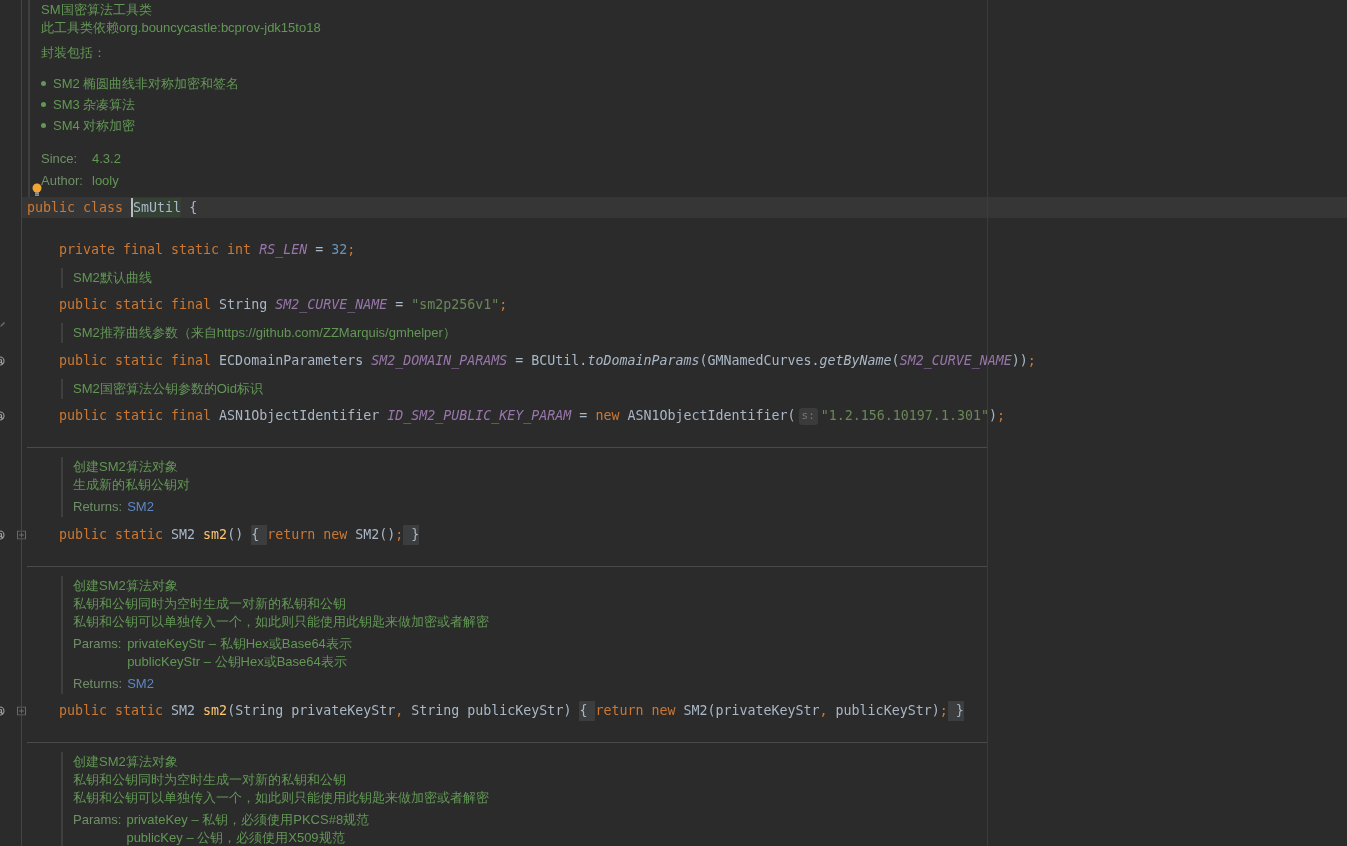 This screenshot has width=1347, height=846. Describe the element at coordinates (237, 661) in the screenshot. I see `doc-text: publicKeyStr – 公钥Hex或Base64表示` at that location.